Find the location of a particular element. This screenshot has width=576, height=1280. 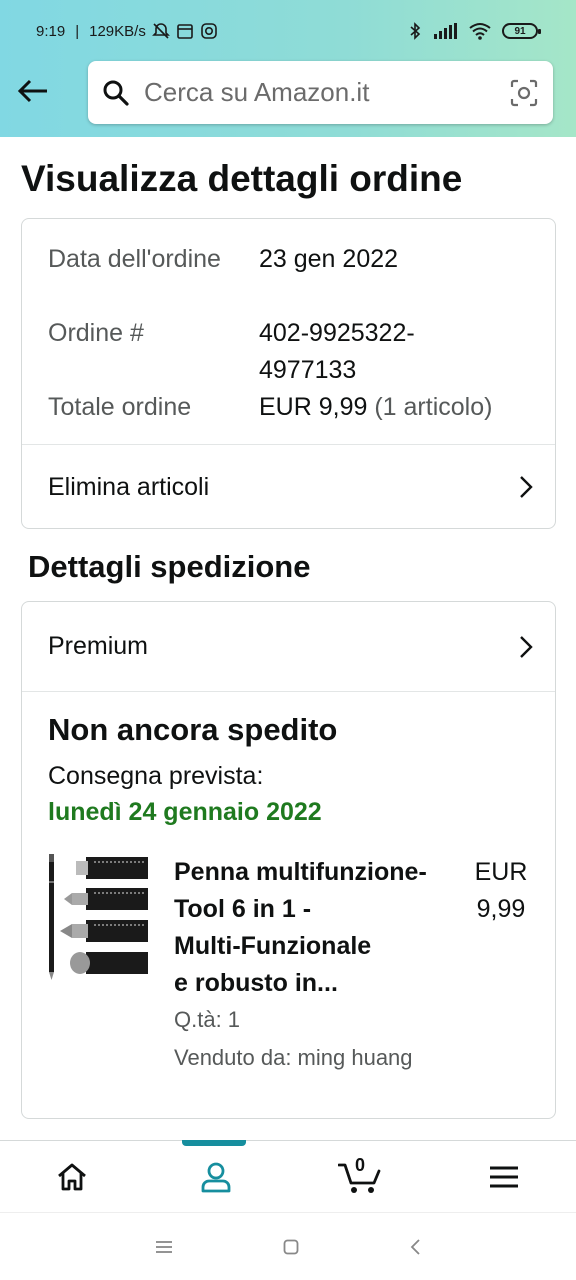

cart-count: 0 is located at coordinates (359, 1165).